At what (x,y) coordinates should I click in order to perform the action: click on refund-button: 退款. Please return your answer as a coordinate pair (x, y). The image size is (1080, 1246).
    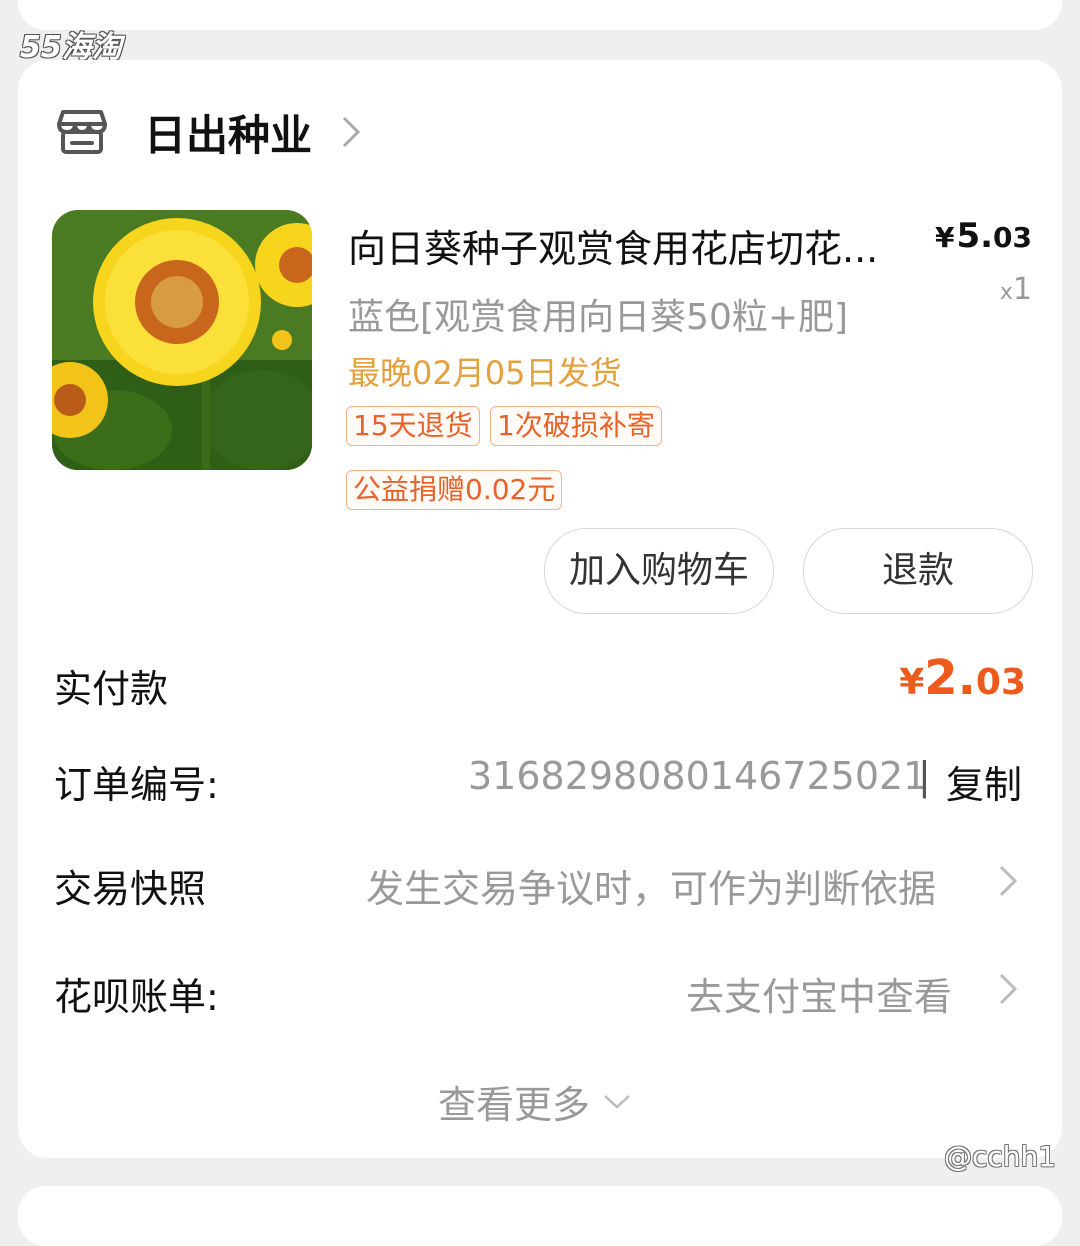
    Looking at the image, I should click on (918, 571).